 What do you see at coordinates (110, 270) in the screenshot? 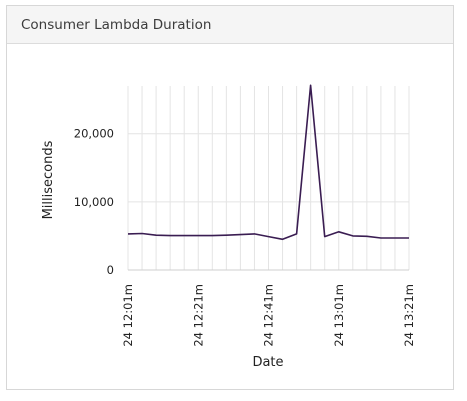
I see `y-tick-label: 0` at bounding box center [110, 270].